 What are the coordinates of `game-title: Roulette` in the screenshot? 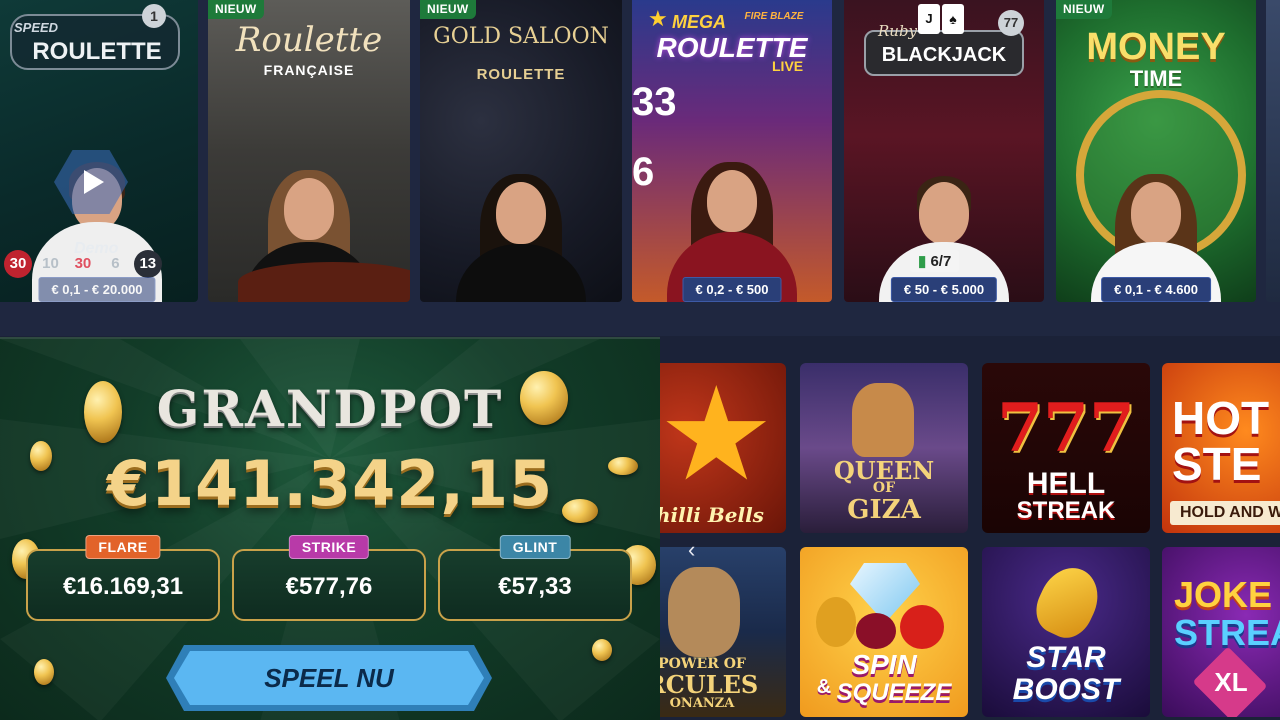 It's located at (309, 40).